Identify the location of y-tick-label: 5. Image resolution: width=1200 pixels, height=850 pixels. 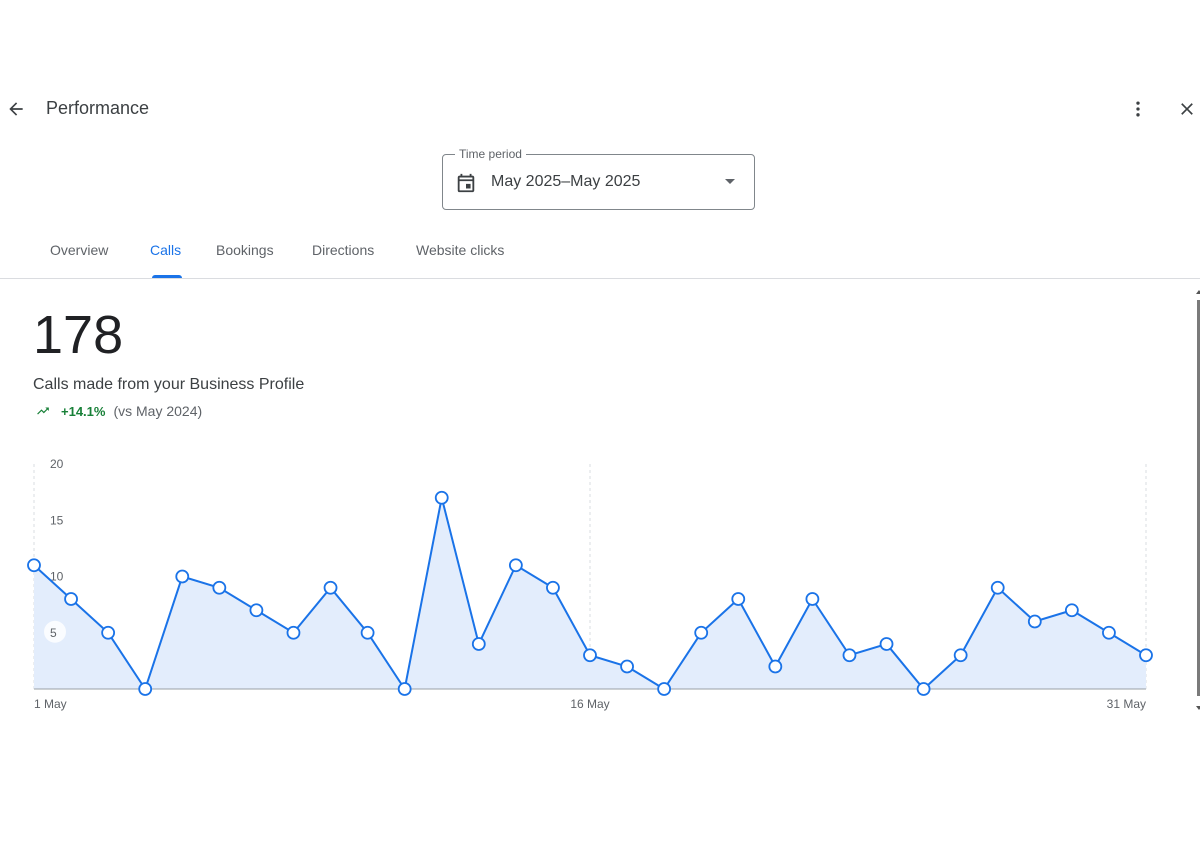
(53, 633).